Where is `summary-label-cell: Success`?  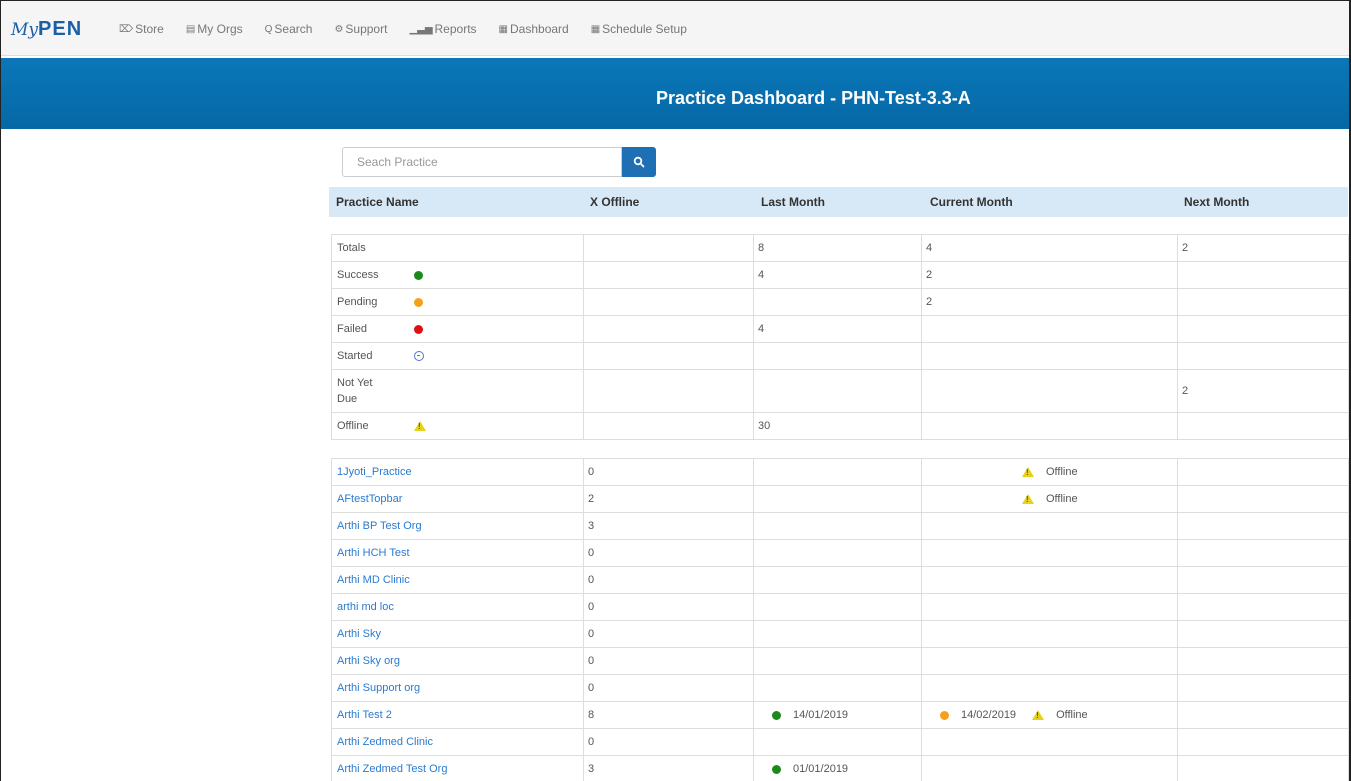 summary-label-cell: Success is located at coordinates (457, 275).